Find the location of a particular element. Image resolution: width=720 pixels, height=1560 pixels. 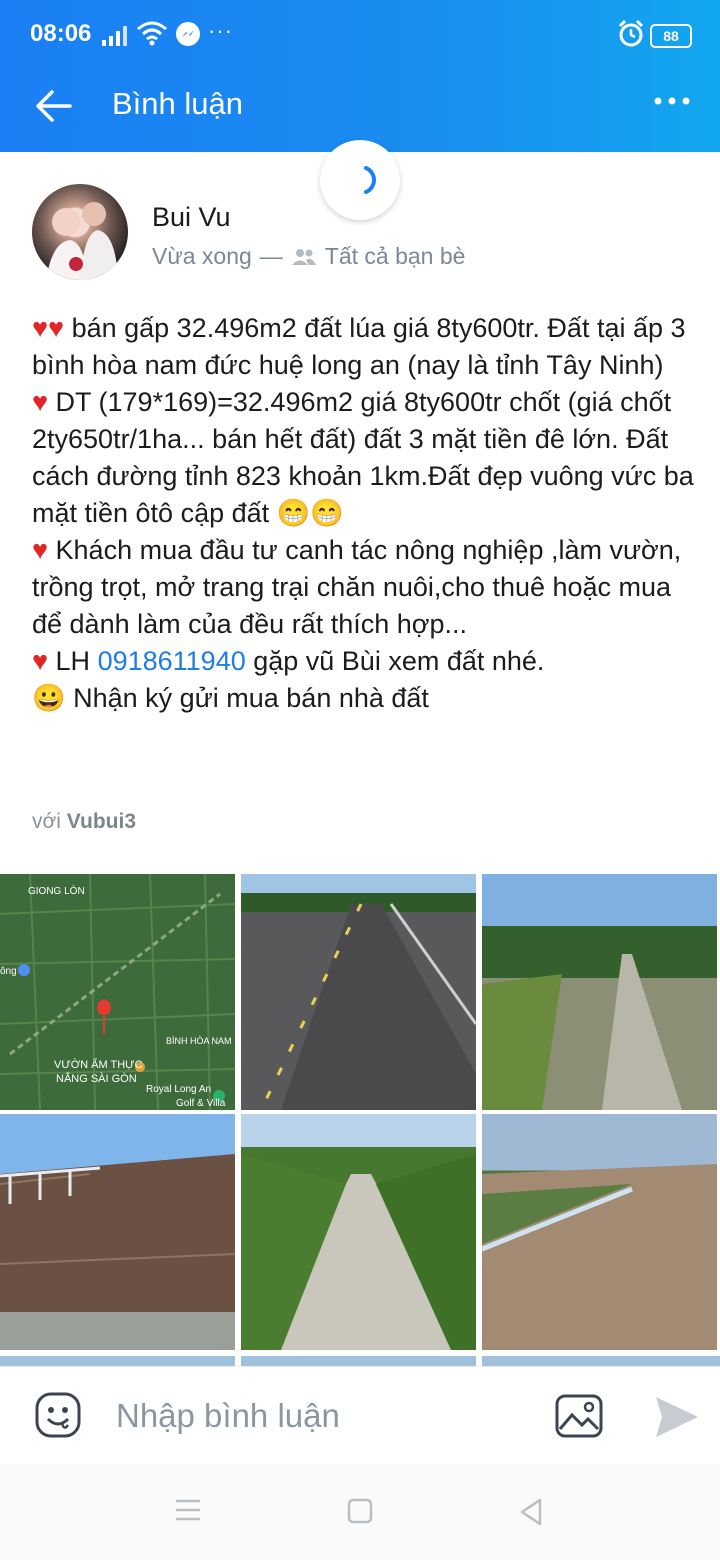

back-arrow-icon is located at coordinates (54, 106).